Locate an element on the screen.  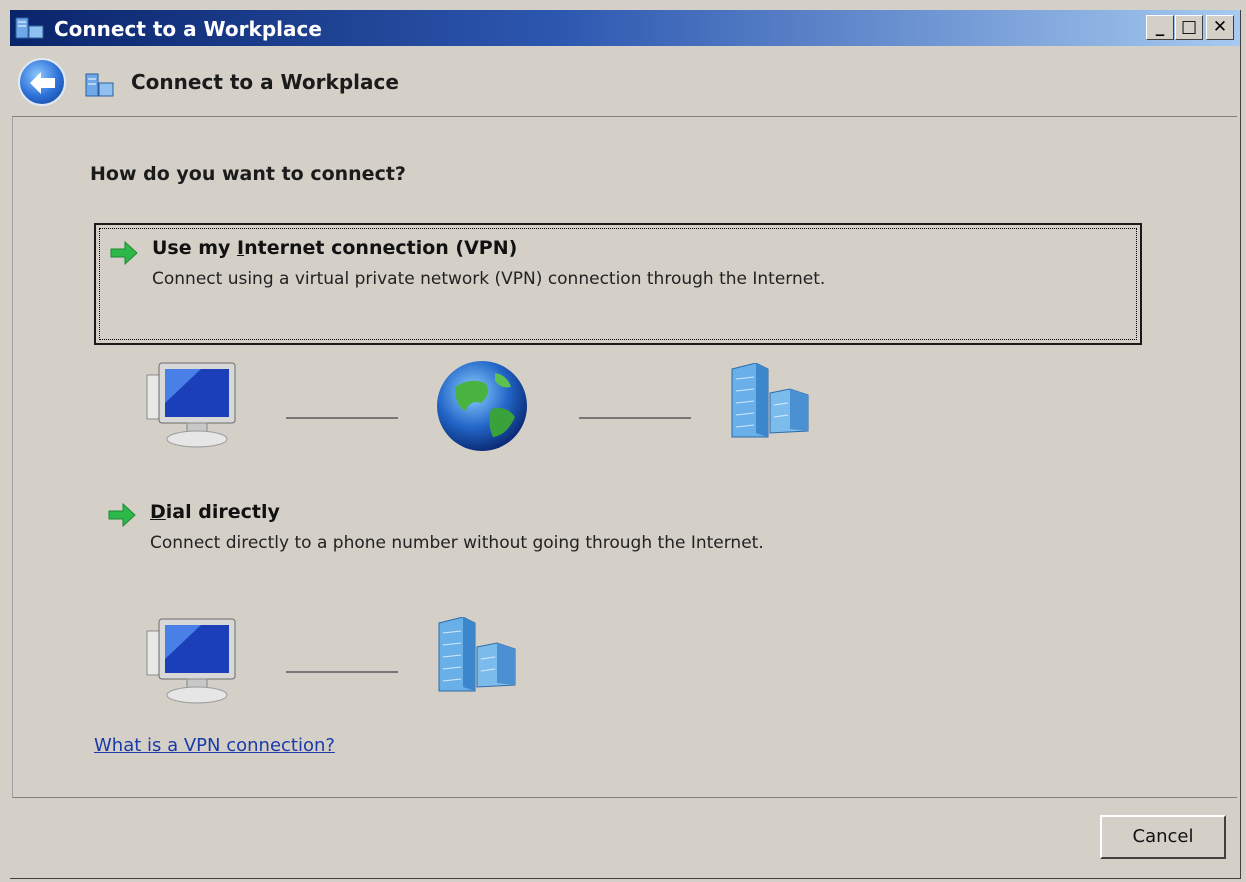
back-button is located at coordinates (42, 82).